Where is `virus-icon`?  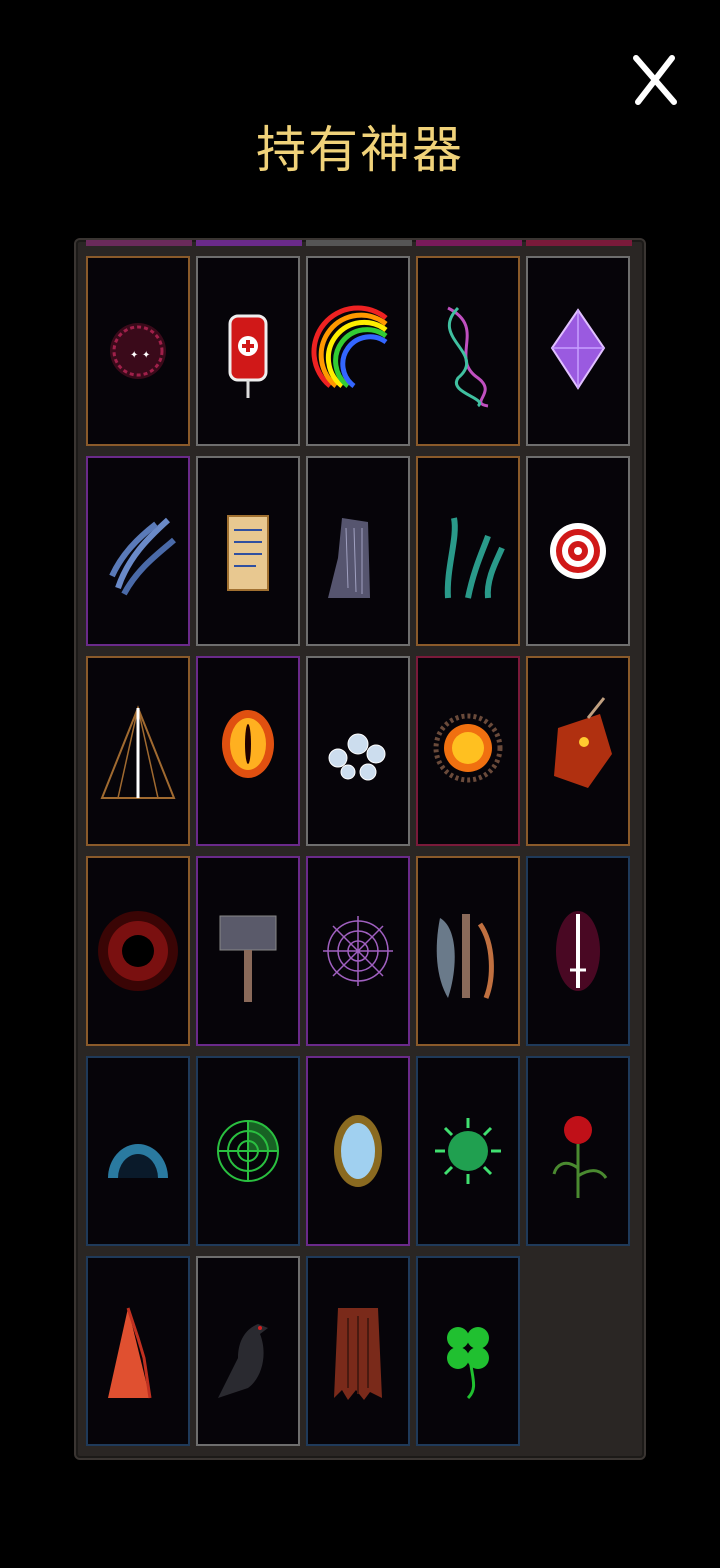 virus-icon is located at coordinates (468, 1151).